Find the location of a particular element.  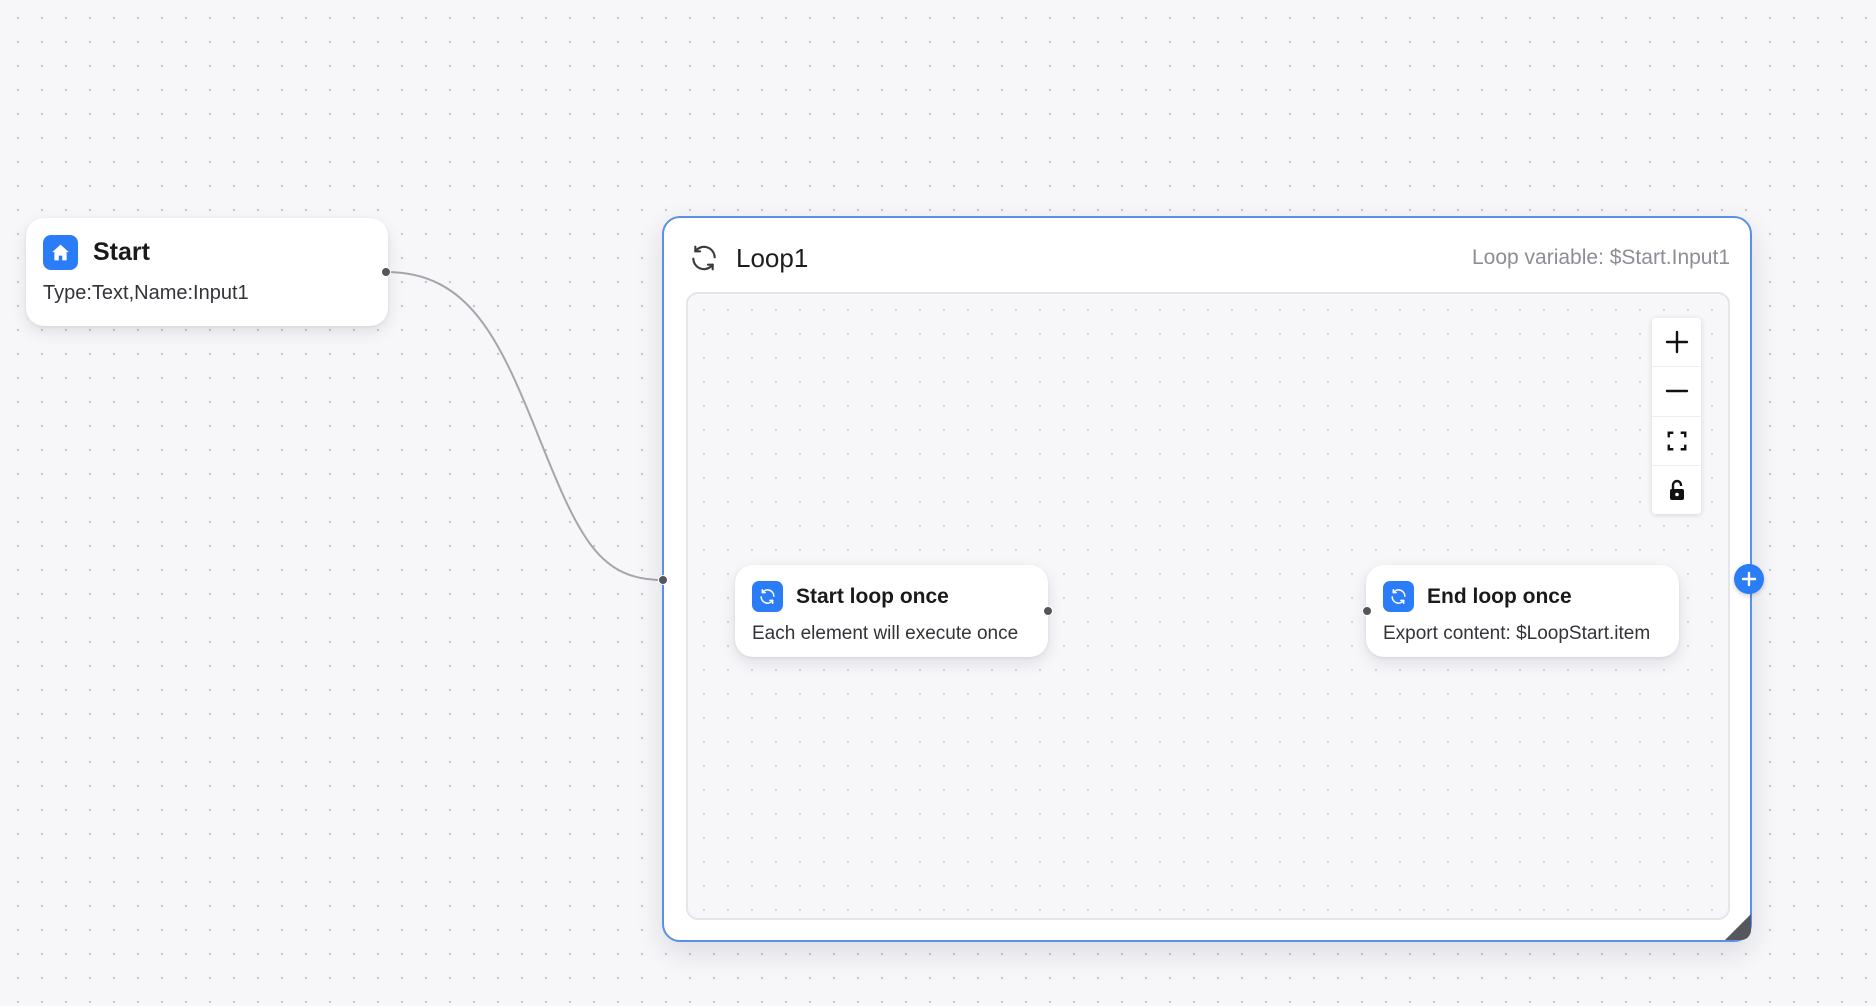

home-icon is located at coordinates (60, 252).